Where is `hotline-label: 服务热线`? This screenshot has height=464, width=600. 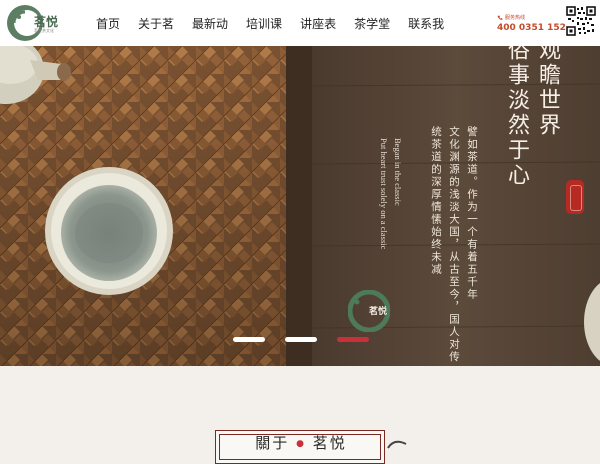 hotline-label: 服务热线 is located at coordinates (515, 18).